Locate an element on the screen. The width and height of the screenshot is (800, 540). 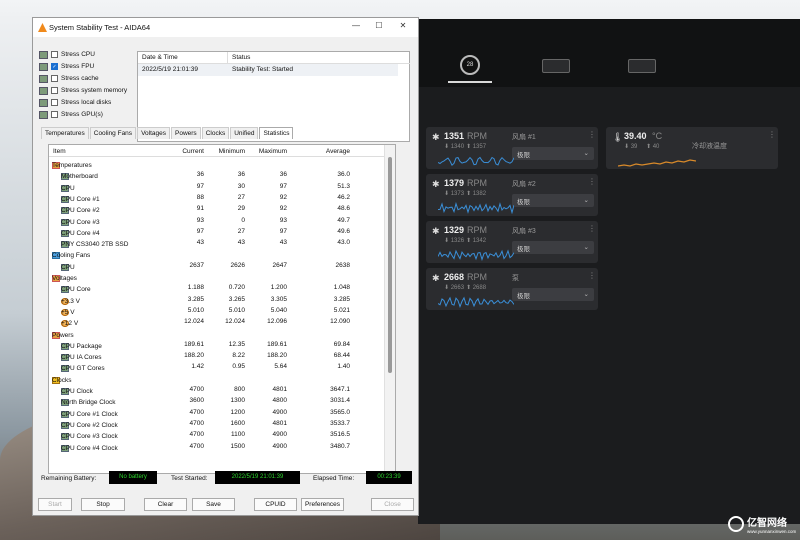
stress-option-label: Stress cache is located at coordinates (80, 78).